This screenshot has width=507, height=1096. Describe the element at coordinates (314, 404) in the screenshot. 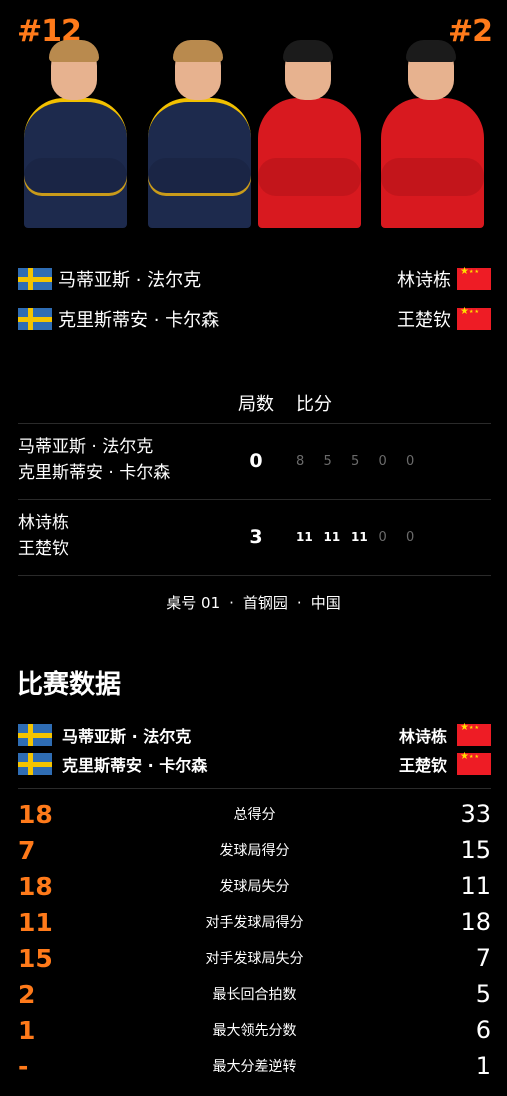

I see `points-label: 比分` at that location.